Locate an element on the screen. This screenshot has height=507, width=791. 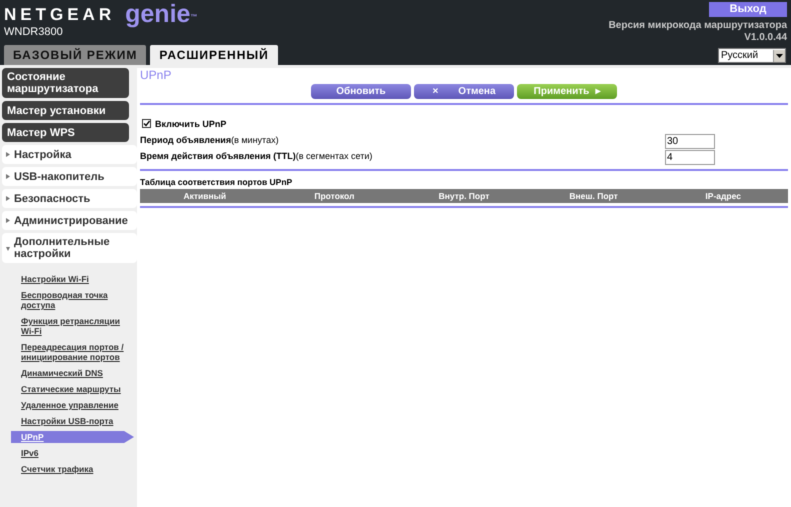
submenu-link: UPnP is located at coordinates (72, 437).